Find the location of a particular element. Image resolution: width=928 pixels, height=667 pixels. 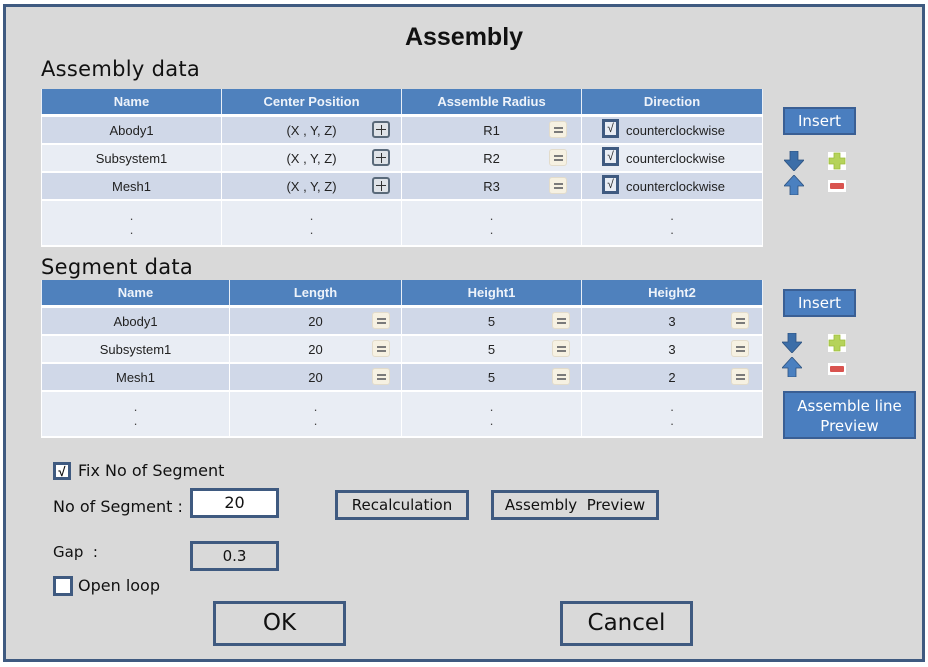

cancel-button: Cancel is located at coordinates (626, 623).